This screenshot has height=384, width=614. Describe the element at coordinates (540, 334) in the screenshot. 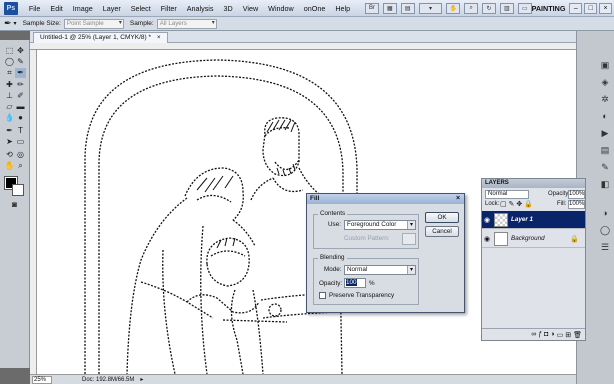

I see `layer-style-icon: ƒ` at that location.